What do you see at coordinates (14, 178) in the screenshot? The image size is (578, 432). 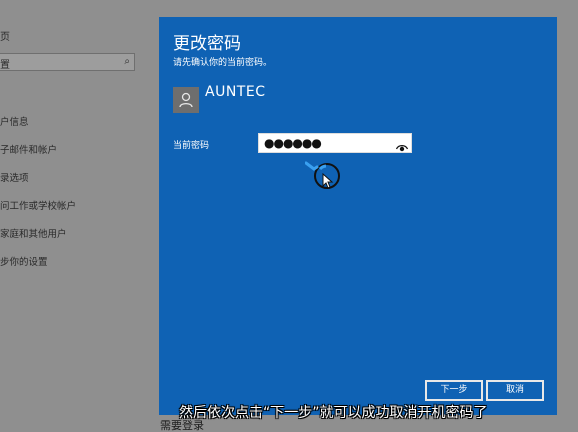 I see `nav-item-sign-in-options: 录选项` at bounding box center [14, 178].